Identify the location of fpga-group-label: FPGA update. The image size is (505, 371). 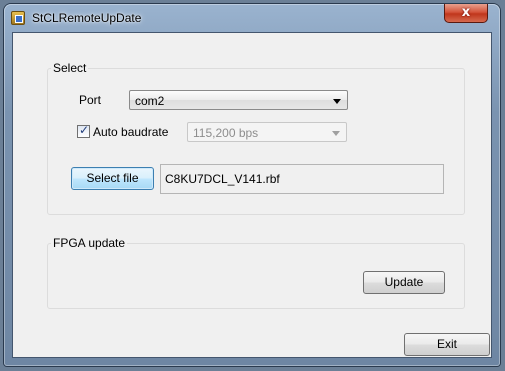
(89, 243).